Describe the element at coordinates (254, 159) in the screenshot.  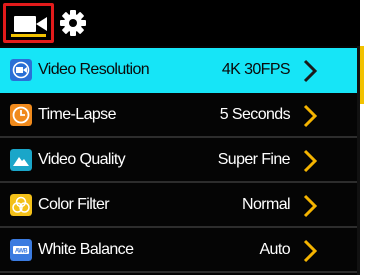
I see `menu-item-value: Super Fine` at that location.